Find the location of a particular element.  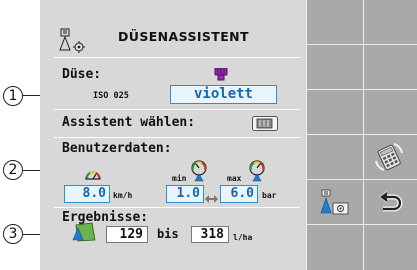

assistant-divider is located at coordinates (177, 137).